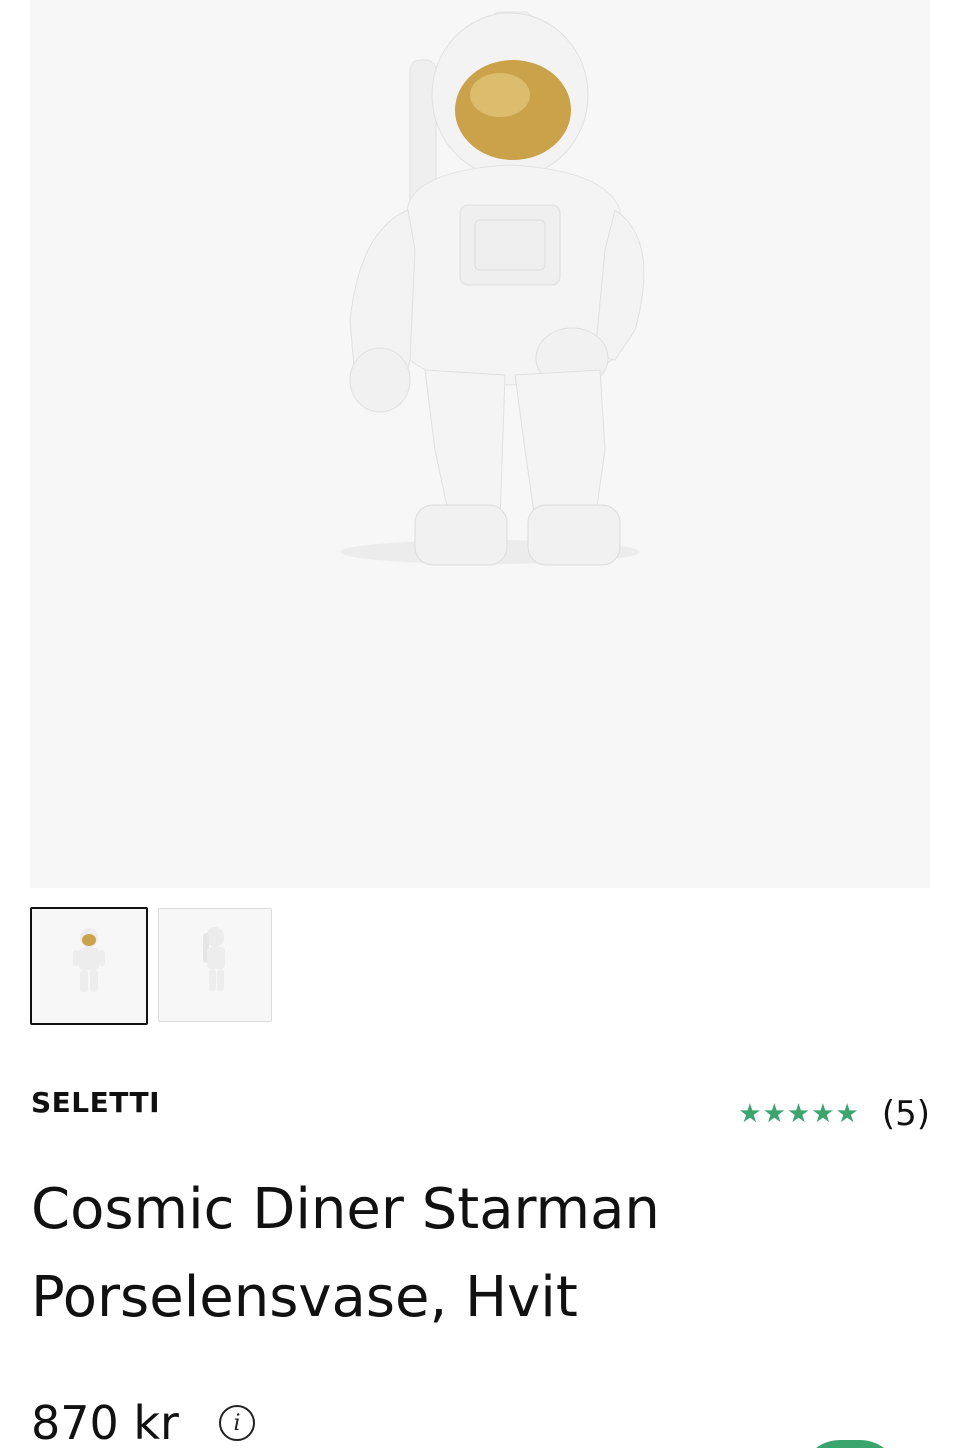 This screenshot has width=960, height=1448. I want to click on price-row: 870 kr i, so click(143, 1422).